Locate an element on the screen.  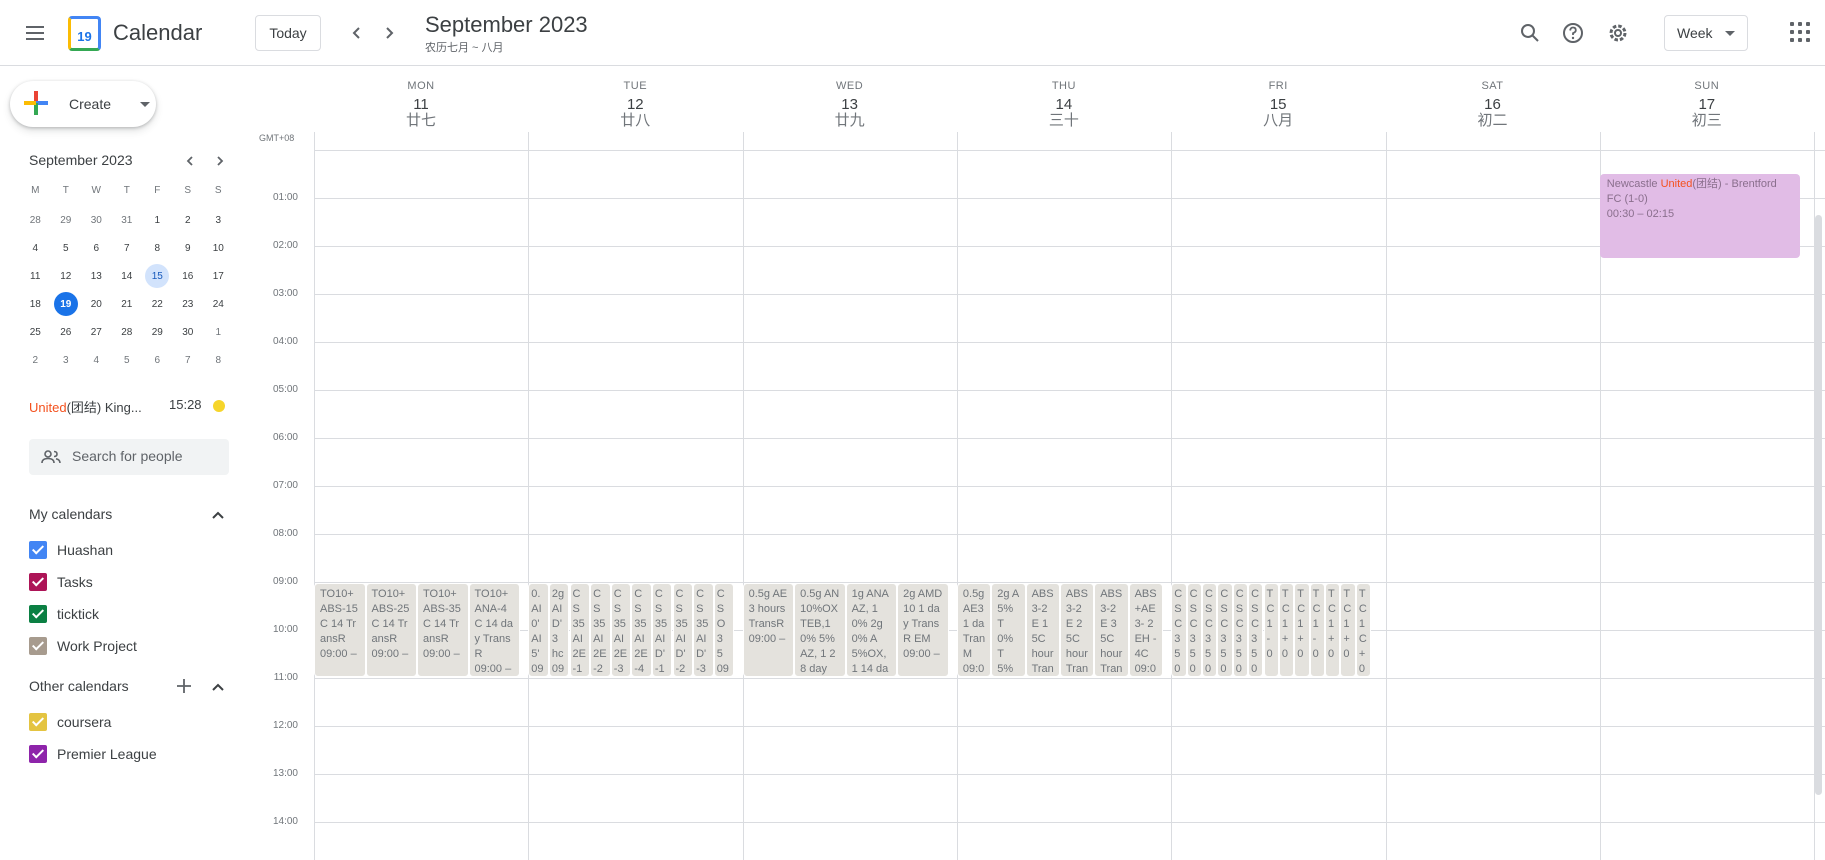
mini-day: 13 is located at coordinates (96, 276).